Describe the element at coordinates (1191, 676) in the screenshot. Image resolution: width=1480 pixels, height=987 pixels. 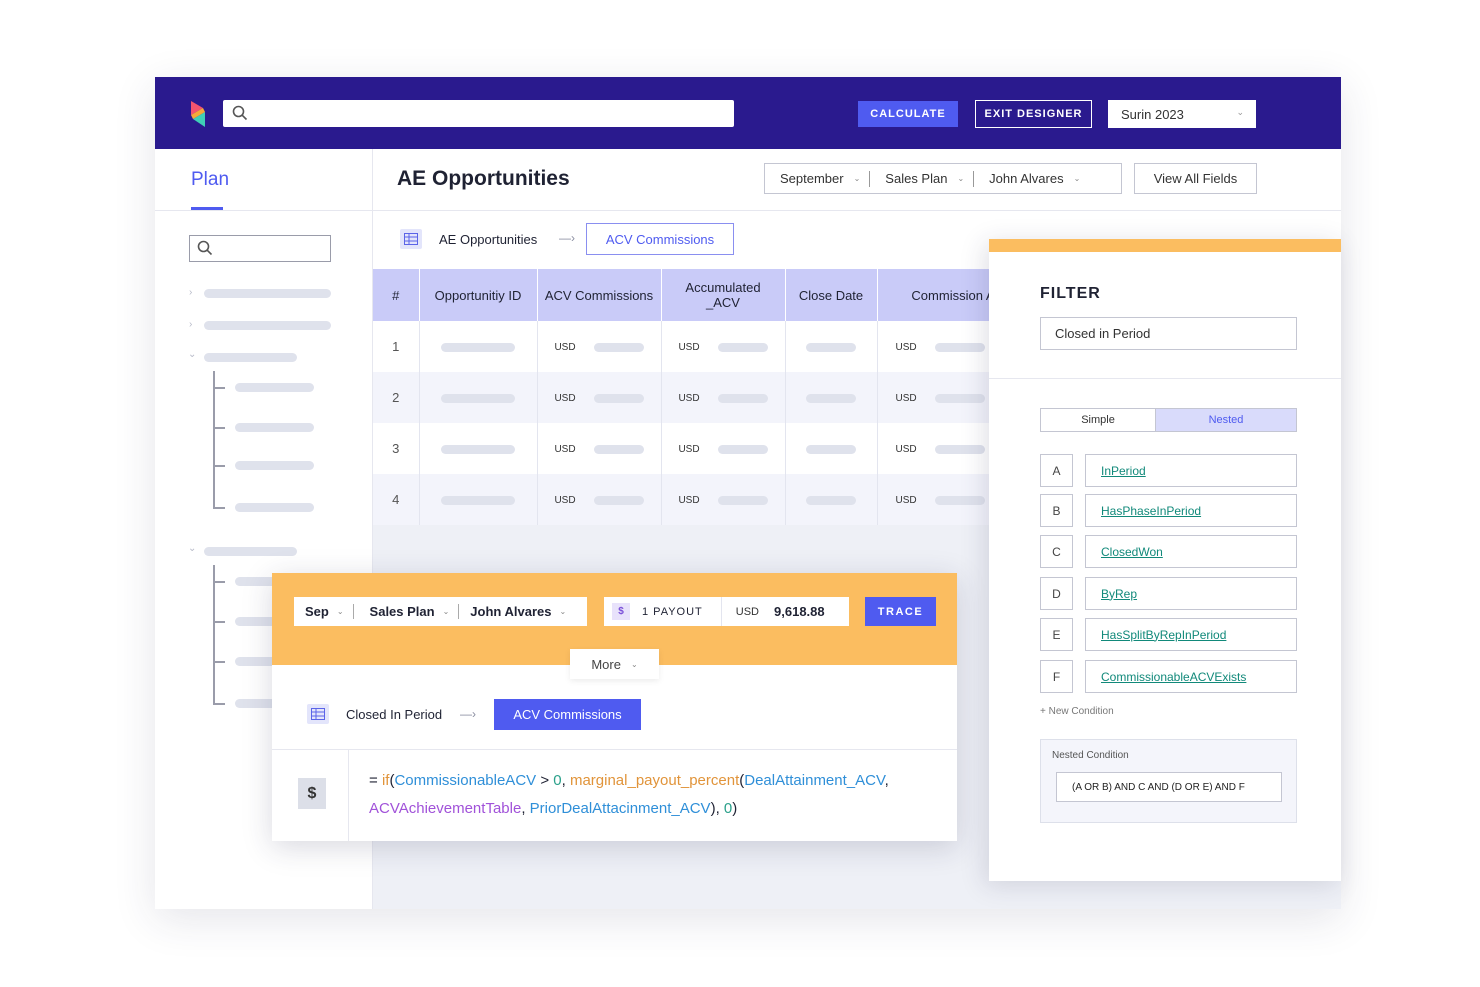
I see `condition-field-link: CommissionableACVExists` at that location.